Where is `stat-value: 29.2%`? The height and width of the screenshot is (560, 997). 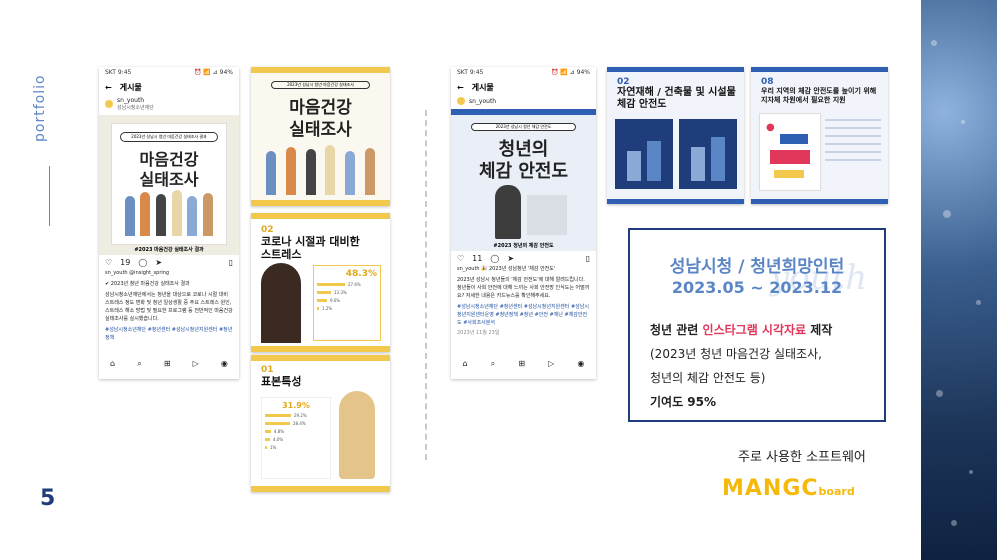
stat-value: 29.2% is located at coordinates (300, 415).